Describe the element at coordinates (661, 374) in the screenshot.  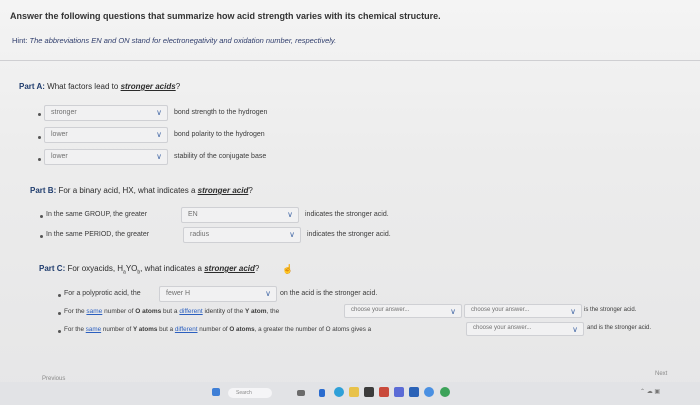
I see `next-button: Next` at that location.